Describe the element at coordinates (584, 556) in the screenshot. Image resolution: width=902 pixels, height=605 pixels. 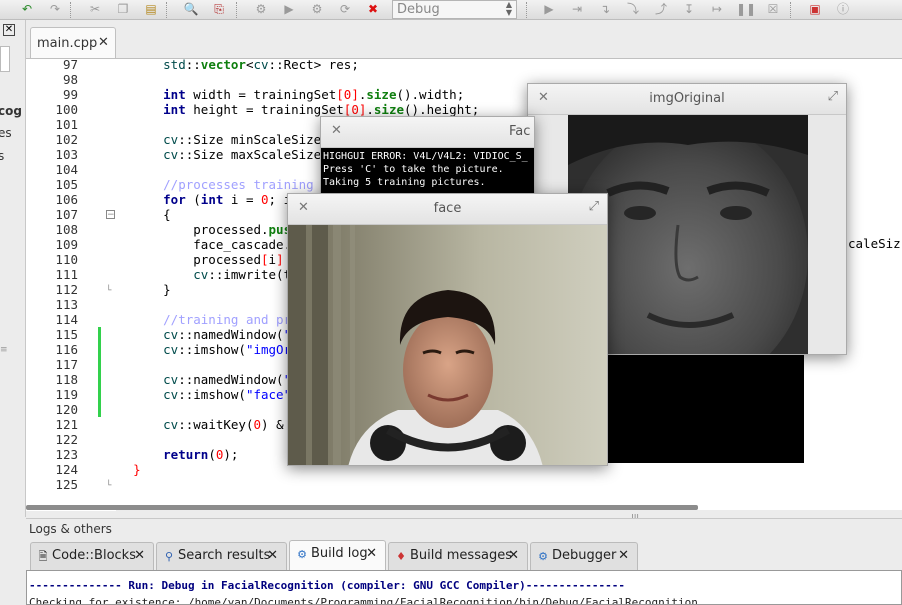
I see `tab-debugger: ⚙ Debugger ✕` at that location.